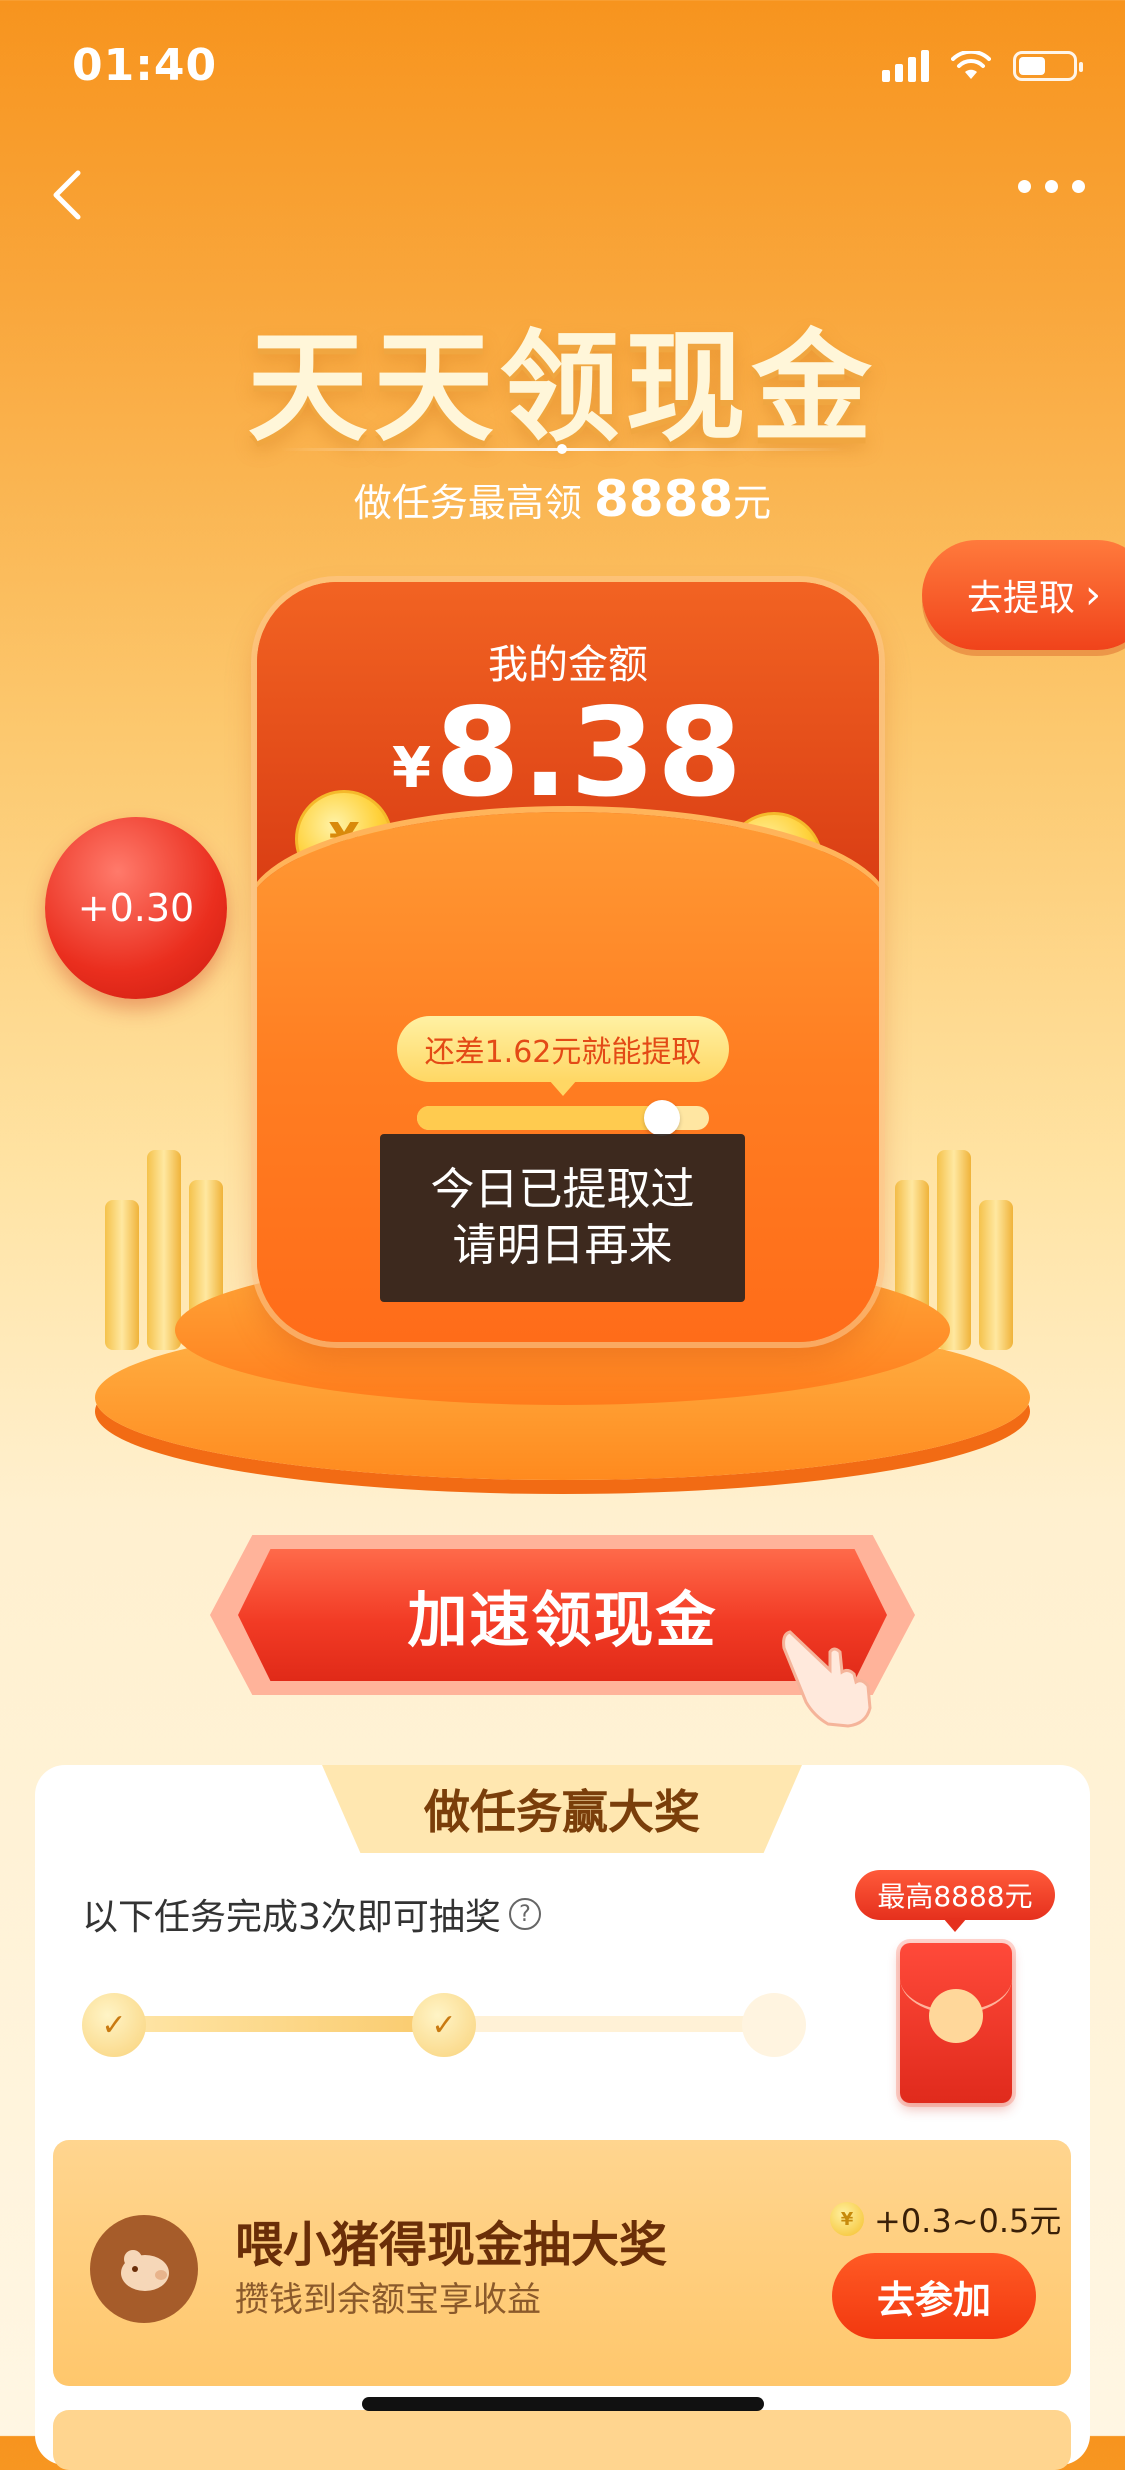  I want to click on task-description: 以下任务完成3次即可抽奖 ?, so click(311, 1914).